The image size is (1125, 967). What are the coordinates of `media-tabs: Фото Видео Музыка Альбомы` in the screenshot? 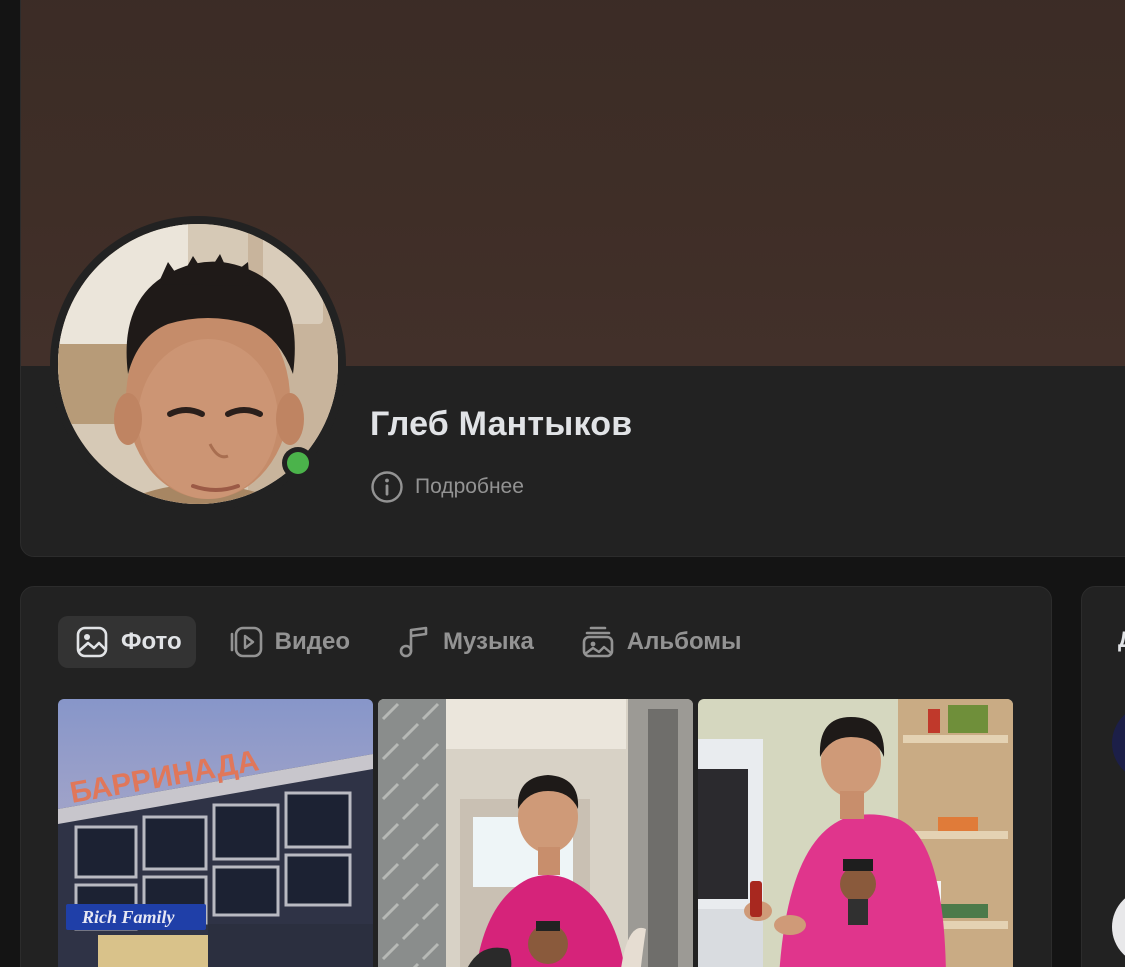 It's located at (415, 642).